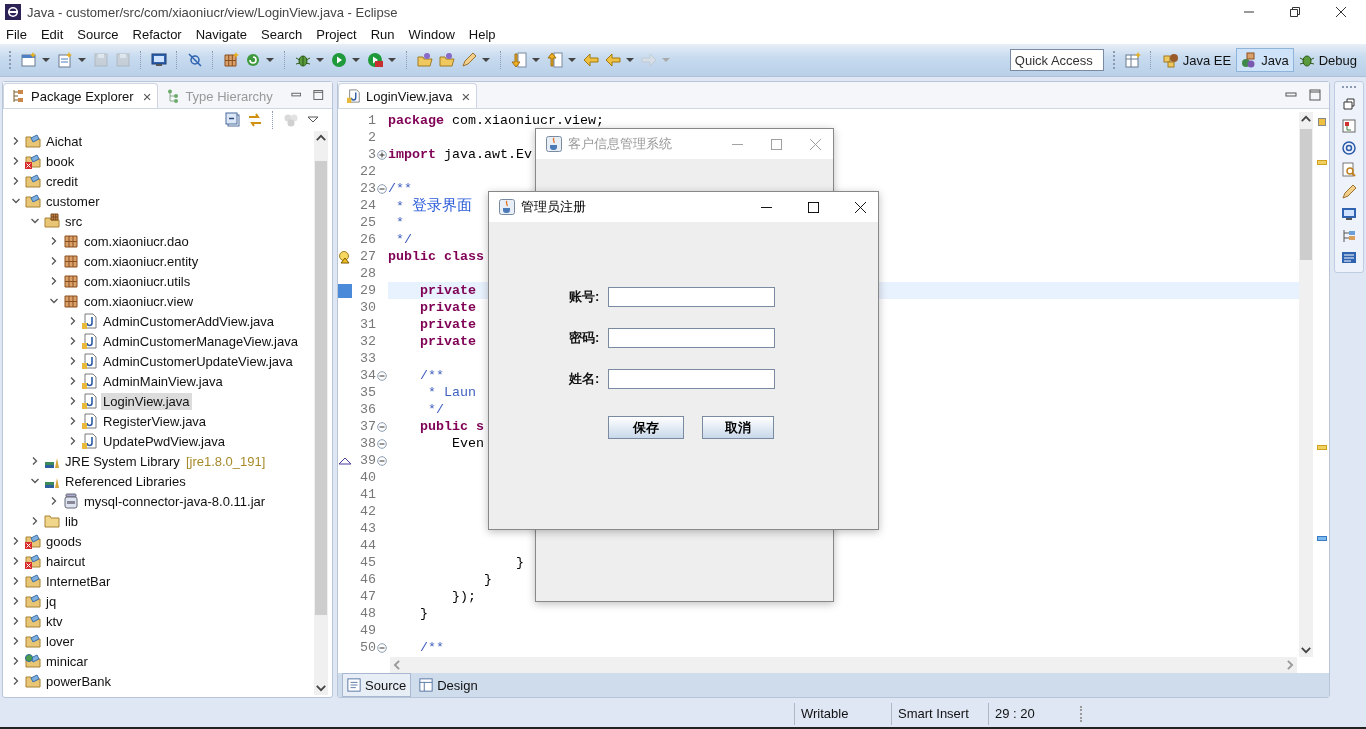 This screenshot has height=729, width=1366. I want to click on menu-item: Run, so click(382, 34).